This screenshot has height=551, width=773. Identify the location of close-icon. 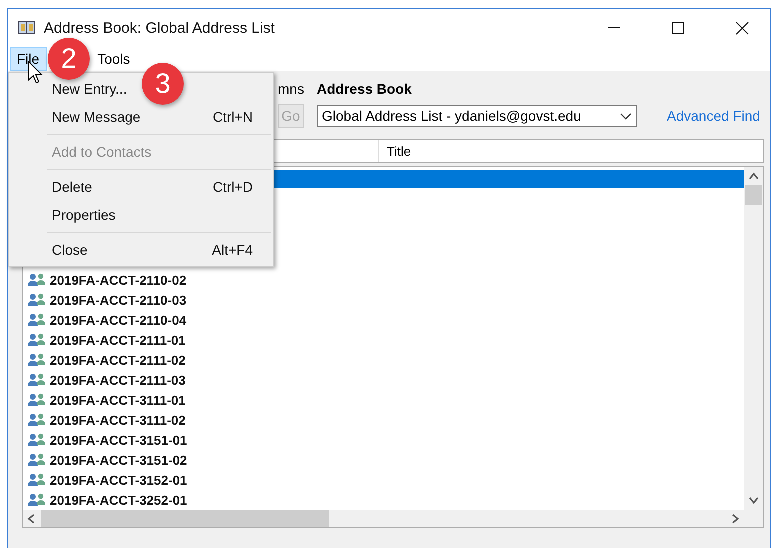
(742, 28).